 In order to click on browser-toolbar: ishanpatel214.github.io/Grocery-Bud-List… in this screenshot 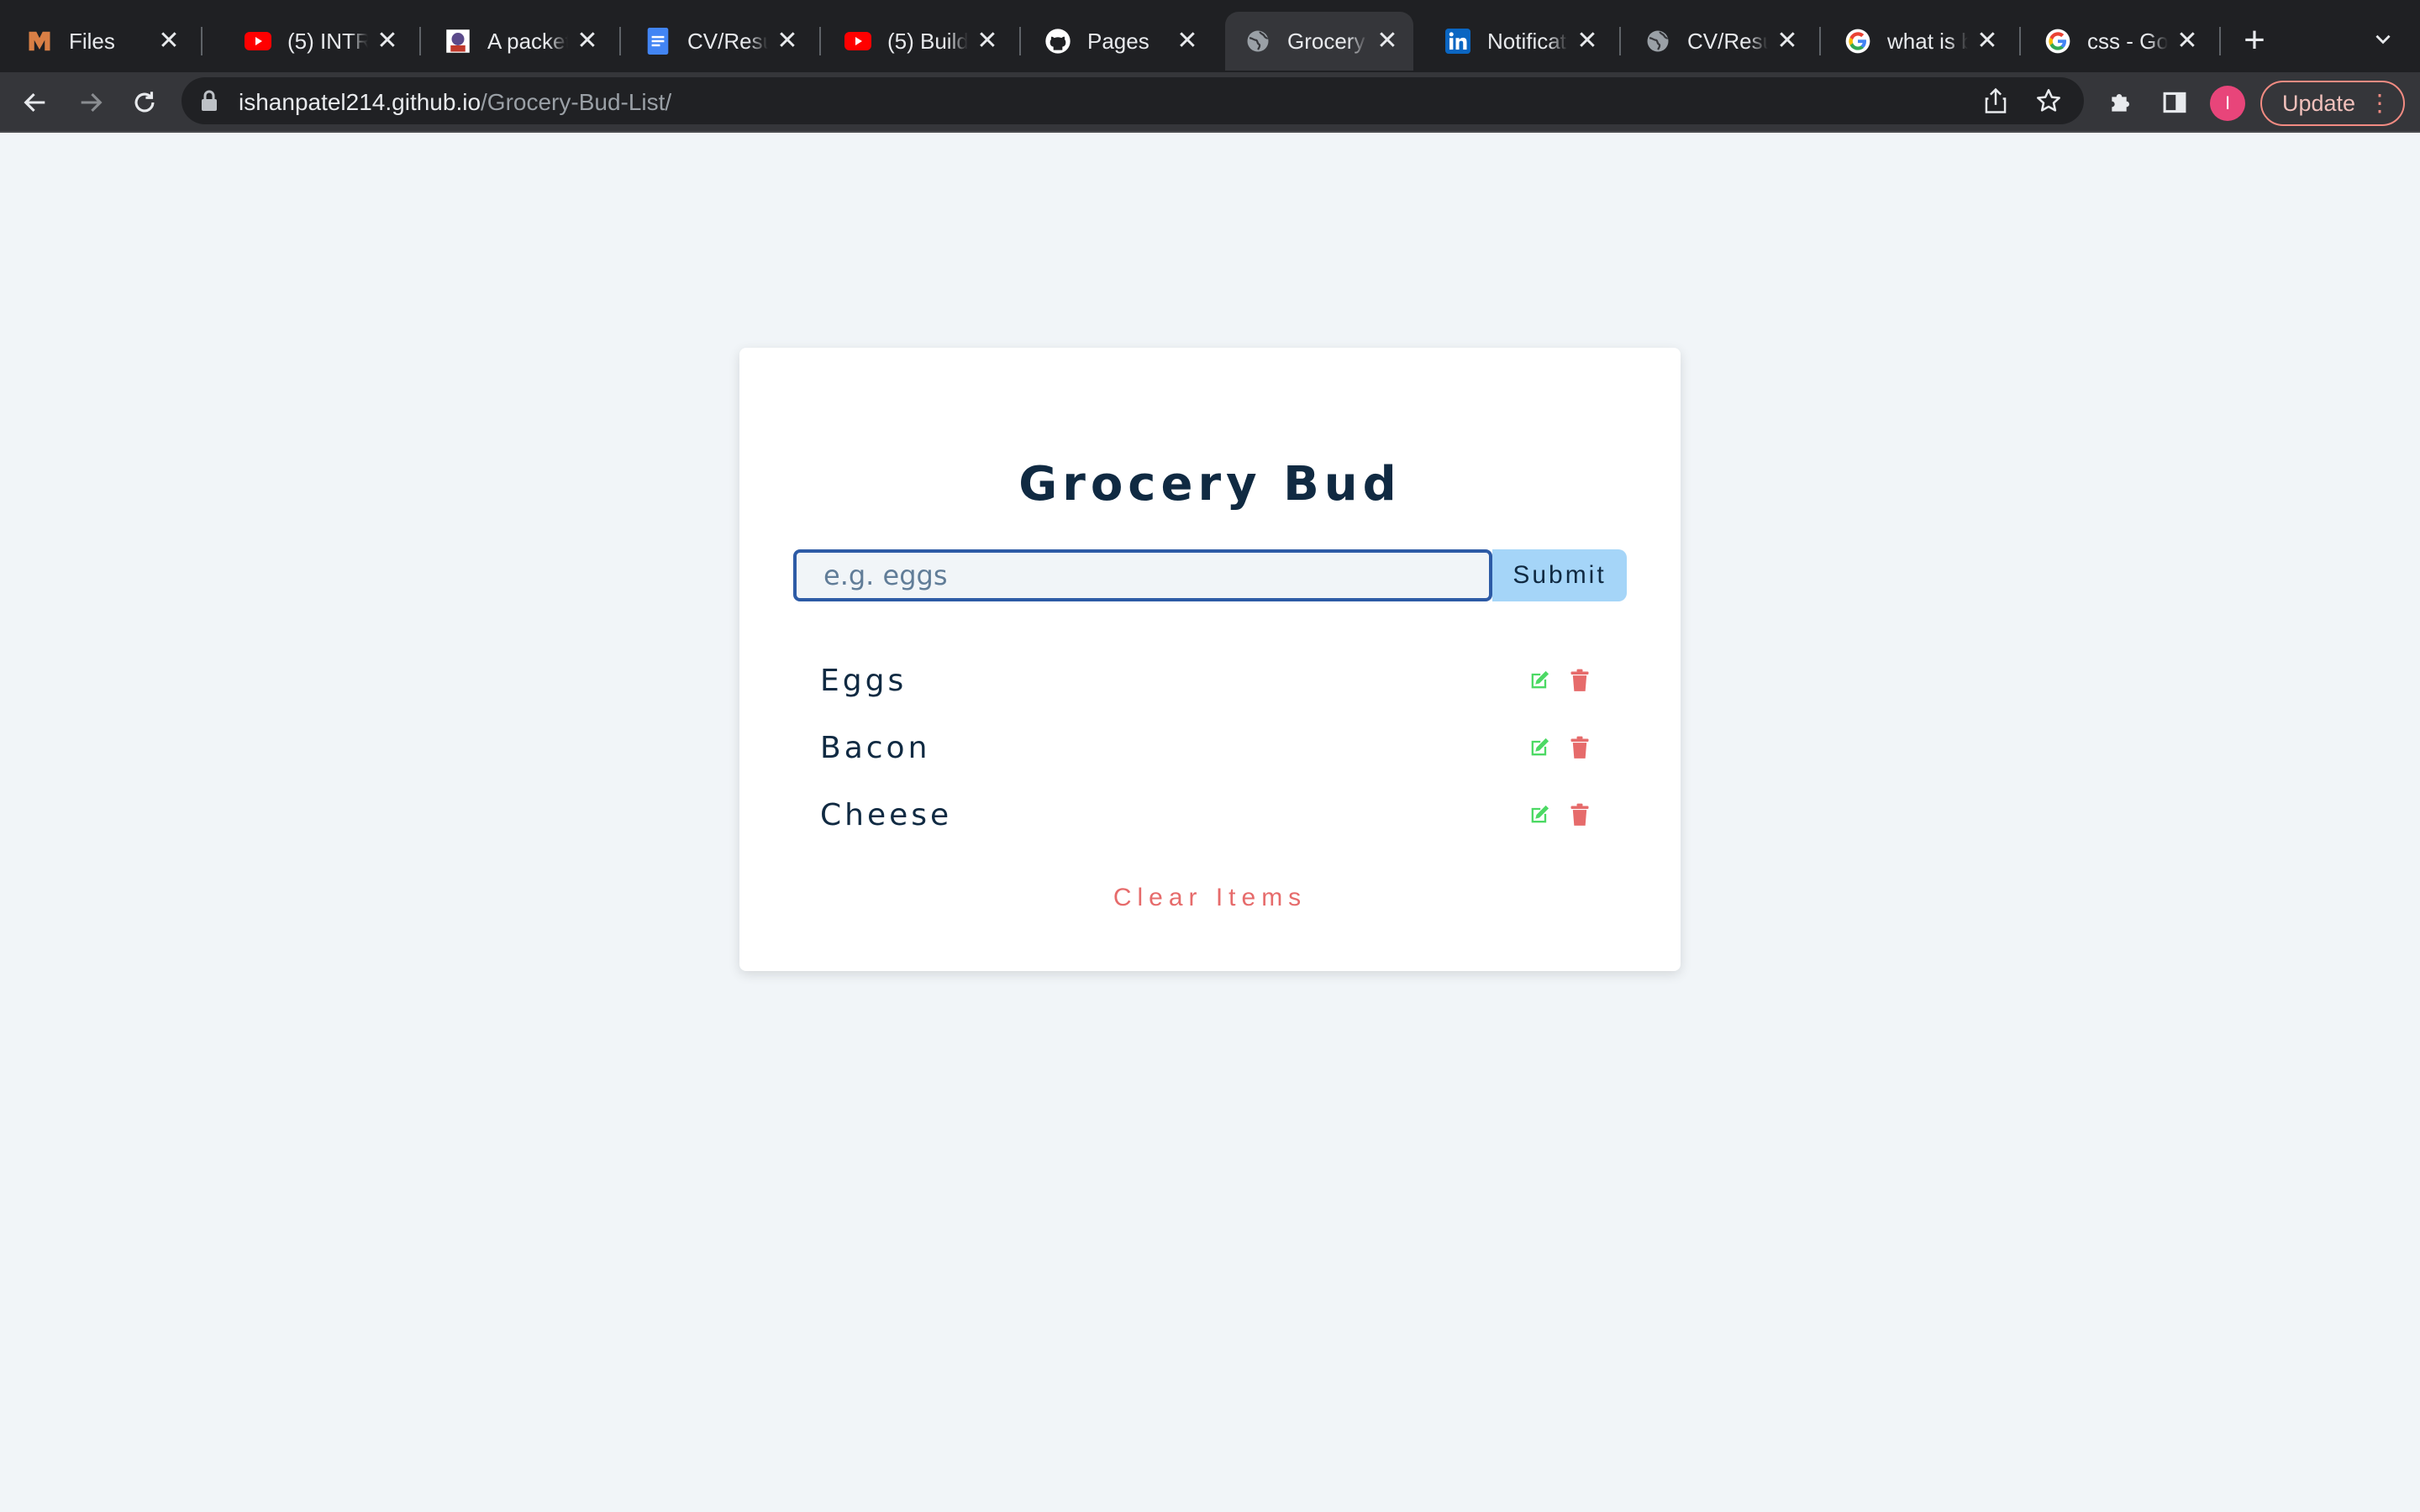, I will do `click(1210, 102)`.